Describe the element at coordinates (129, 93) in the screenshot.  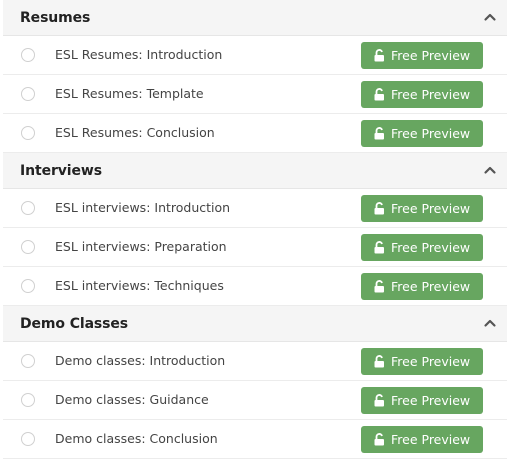
I see `lesson-title: ESL Resumes: Template` at that location.